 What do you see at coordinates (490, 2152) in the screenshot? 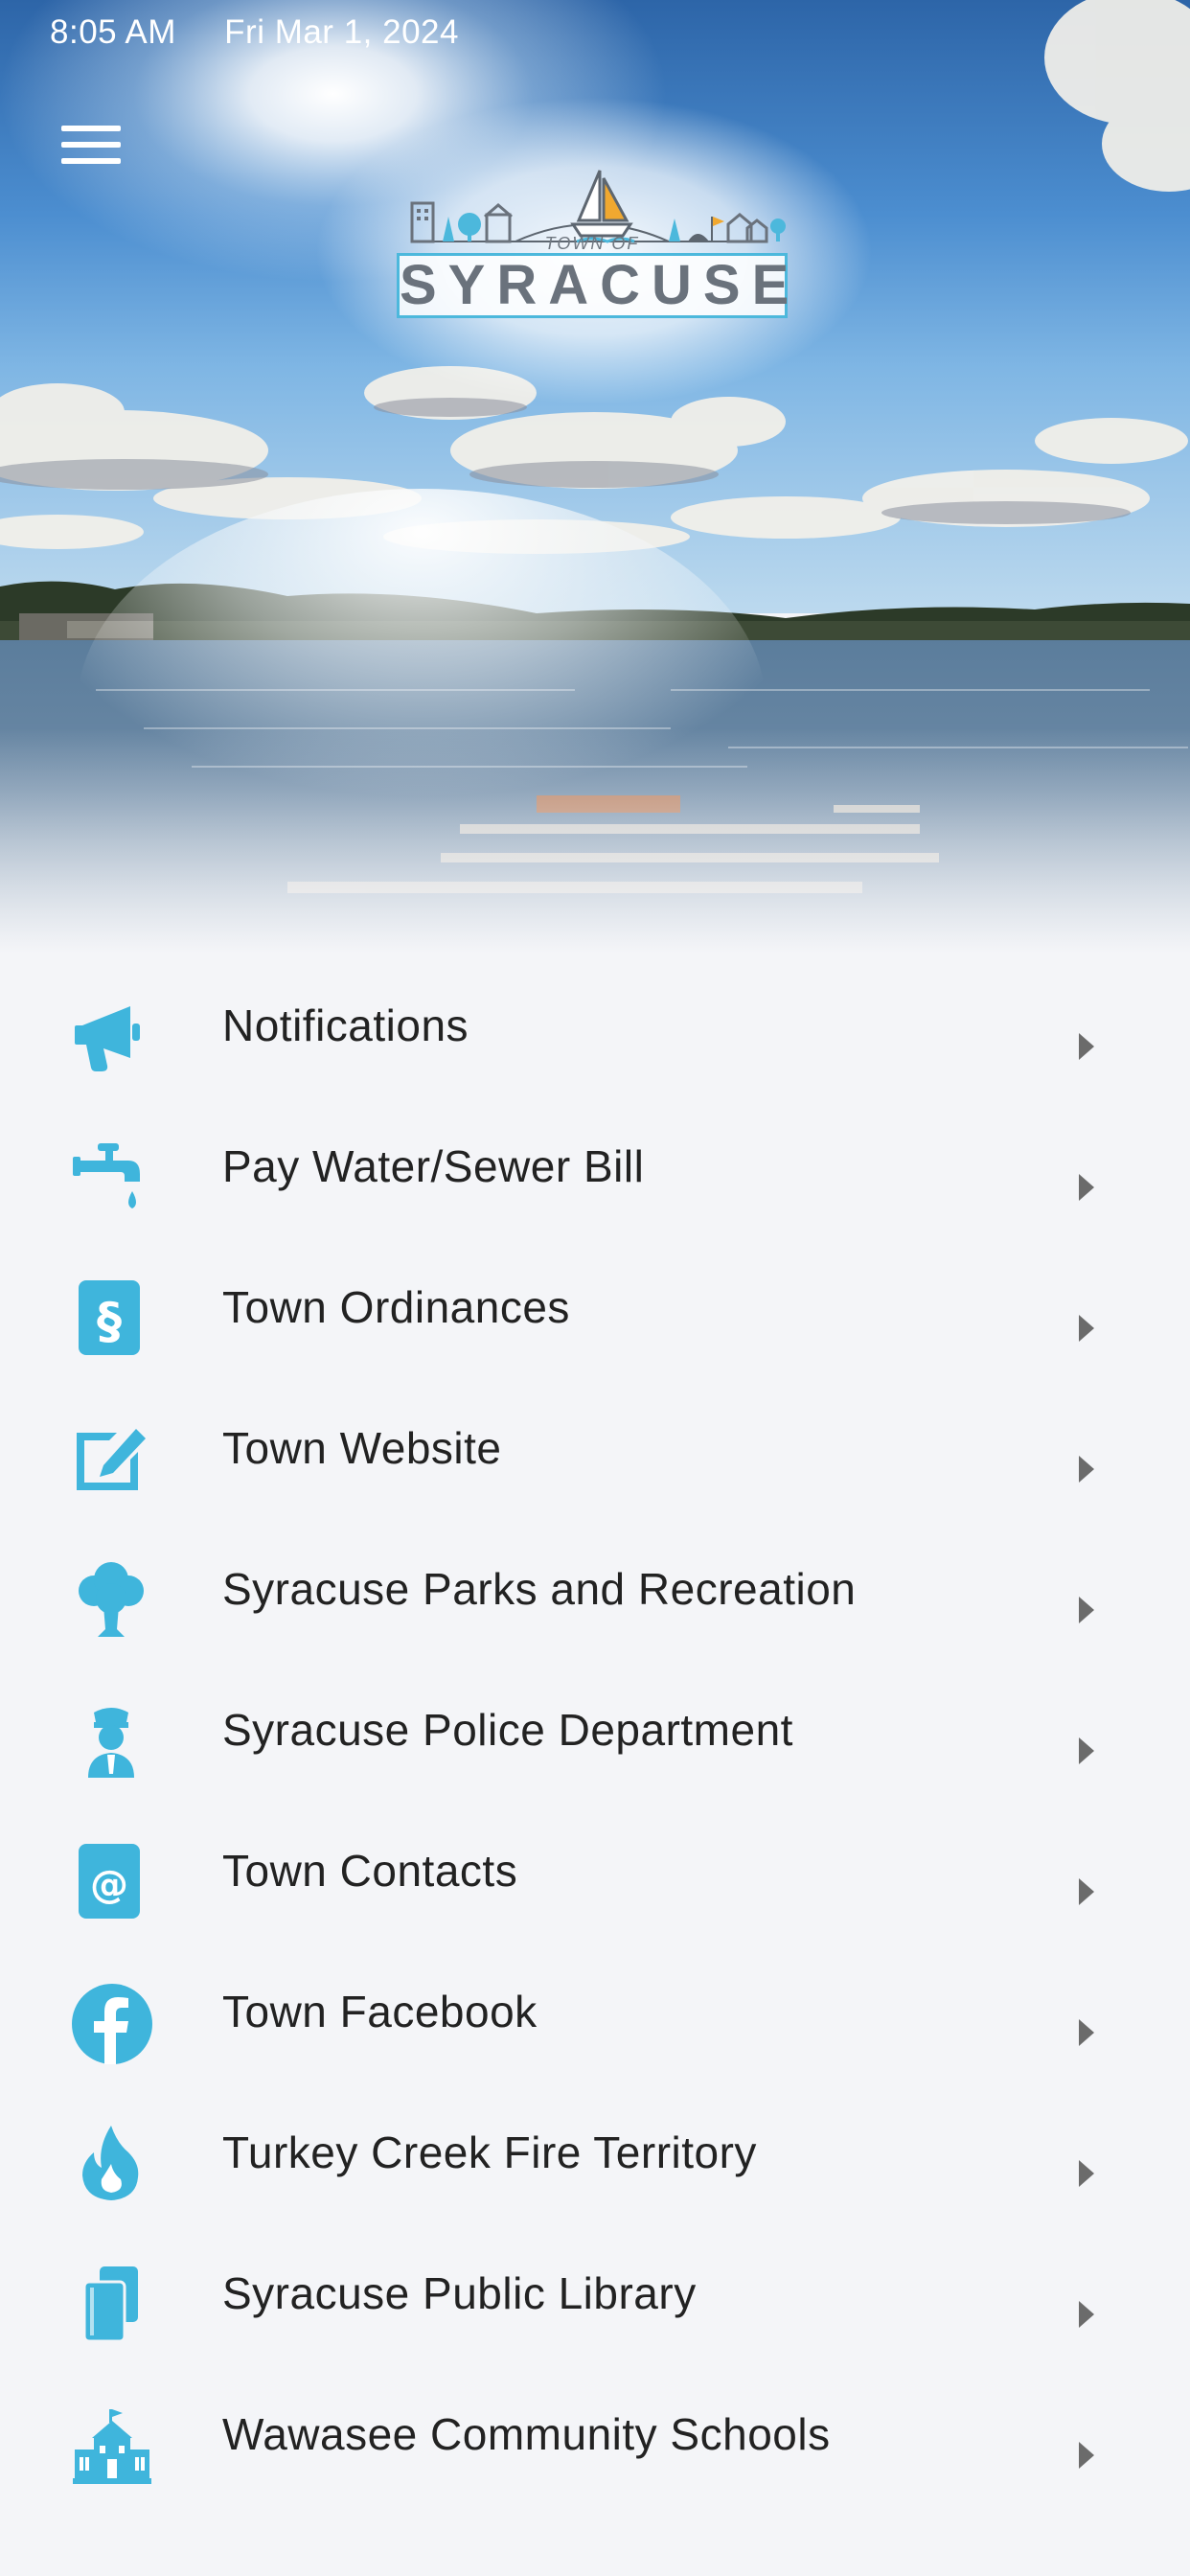
I see `menu-item-label: Turkey Creek Fire Territory` at bounding box center [490, 2152].